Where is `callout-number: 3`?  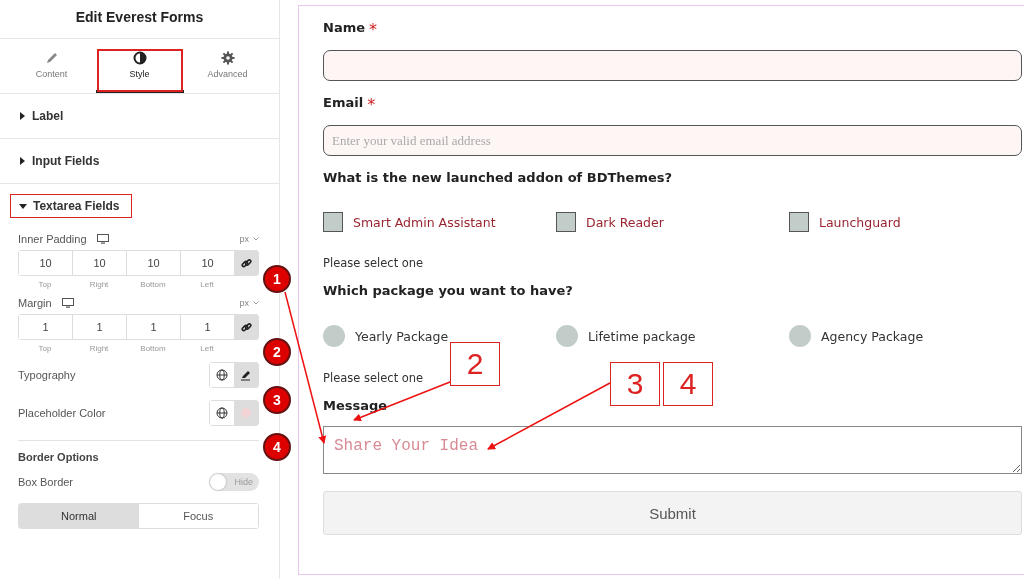 callout-number: 3 is located at coordinates (635, 384).